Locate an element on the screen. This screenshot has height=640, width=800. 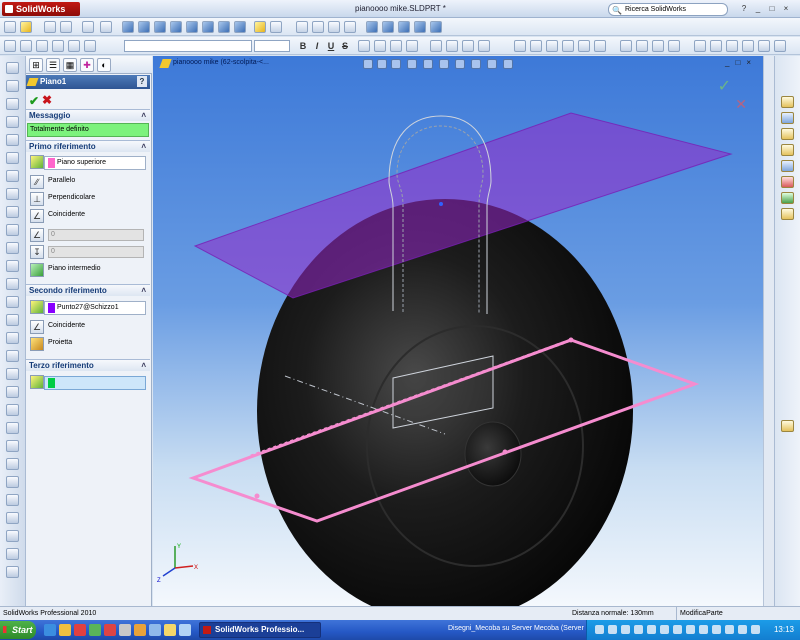
minimize-button: _ is located at coordinates (758, 8).